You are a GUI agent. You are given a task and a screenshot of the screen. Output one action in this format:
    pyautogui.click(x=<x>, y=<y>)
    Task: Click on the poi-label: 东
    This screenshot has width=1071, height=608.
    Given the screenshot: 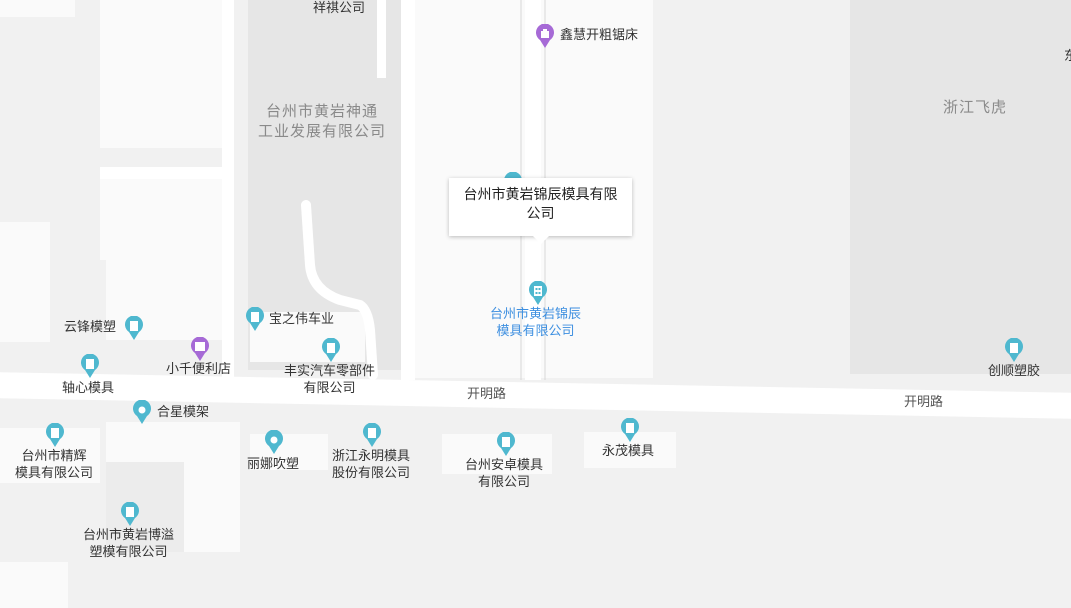 What is the action you would take?
    pyautogui.click(x=1067, y=56)
    